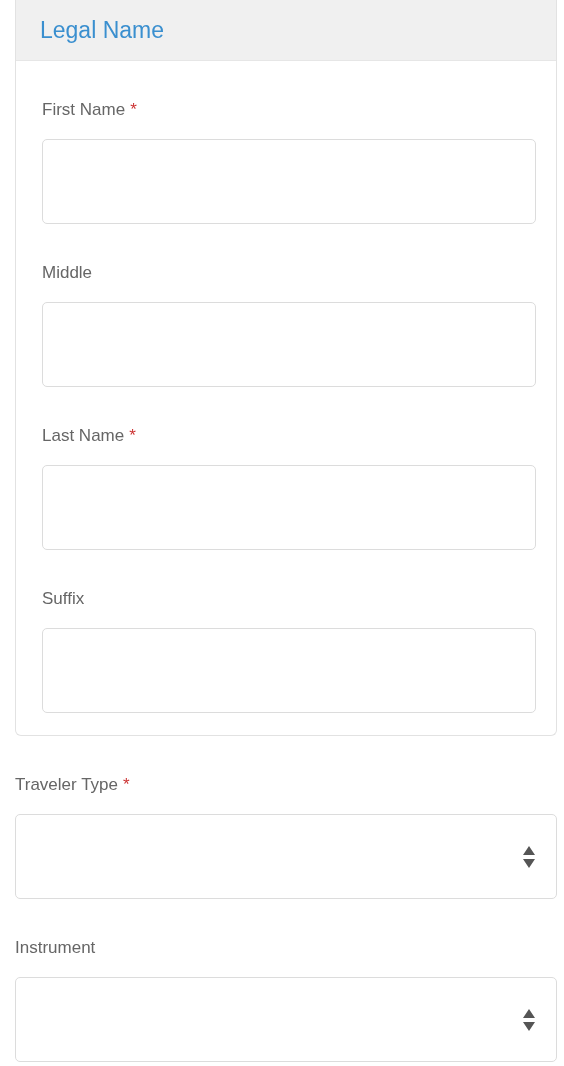 The image size is (564, 1066). What do you see at coordinates (66, 785) in the screenshot?
I see `field-label: Traveler Type` at bounding box center [66, 785].